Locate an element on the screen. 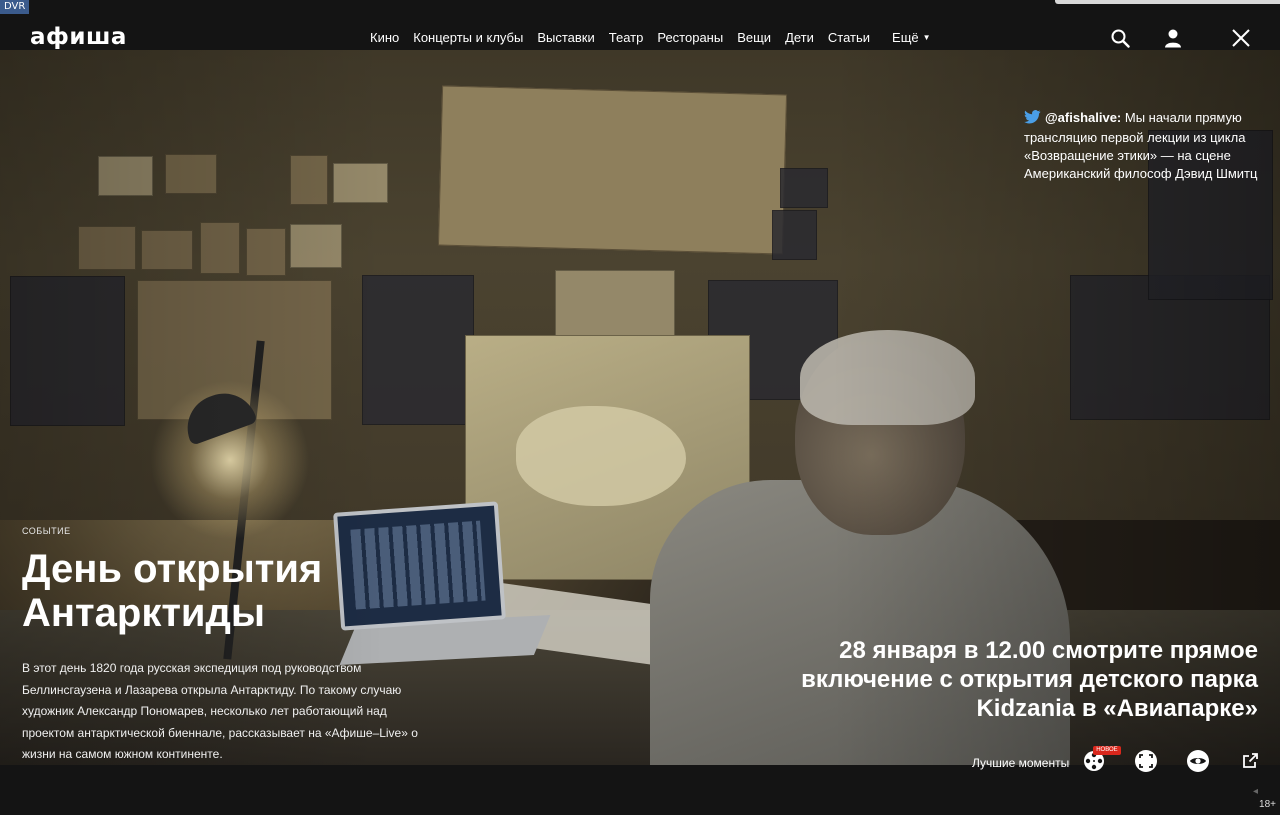 This screenshot has width=1280, height=815. nav-more-dropdown: Ещё ▼ is located at coordinates (911, 38).